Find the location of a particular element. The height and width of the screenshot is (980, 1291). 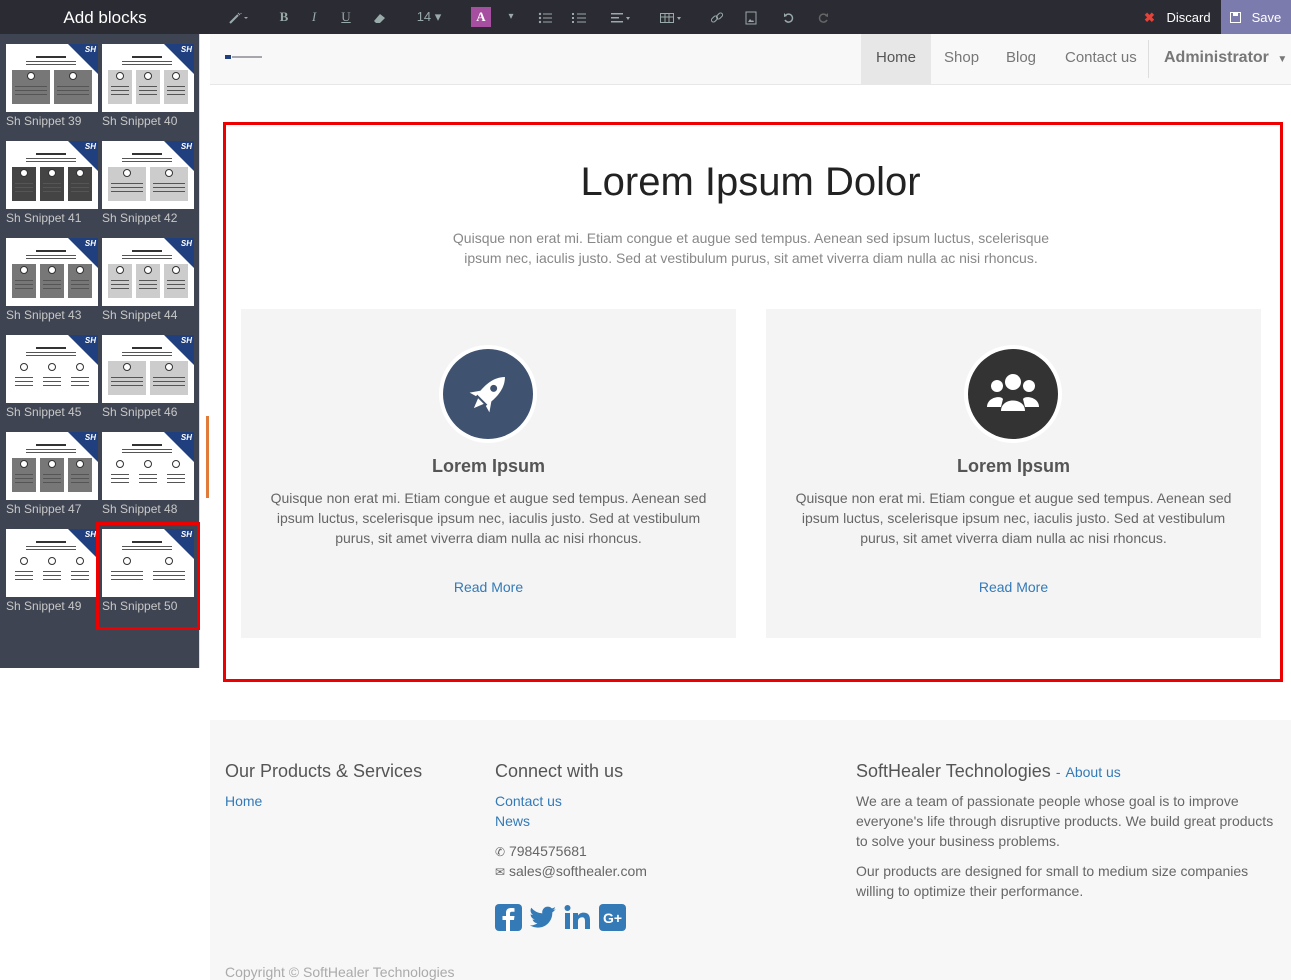

bullet-list-button is located at coordinates (545, 17).